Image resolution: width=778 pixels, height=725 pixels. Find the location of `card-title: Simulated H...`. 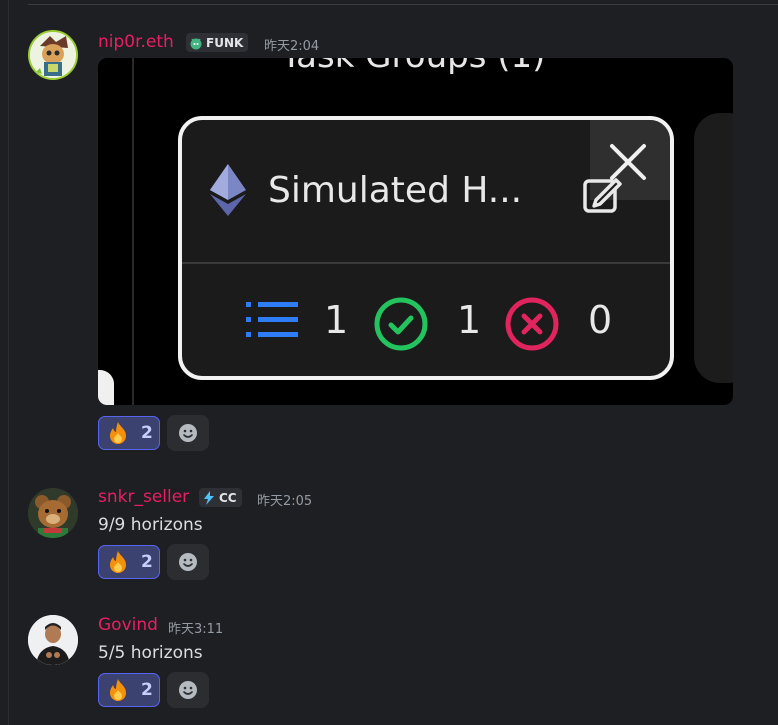

card-title: Simulated H... is located at coordinates (395, 190).